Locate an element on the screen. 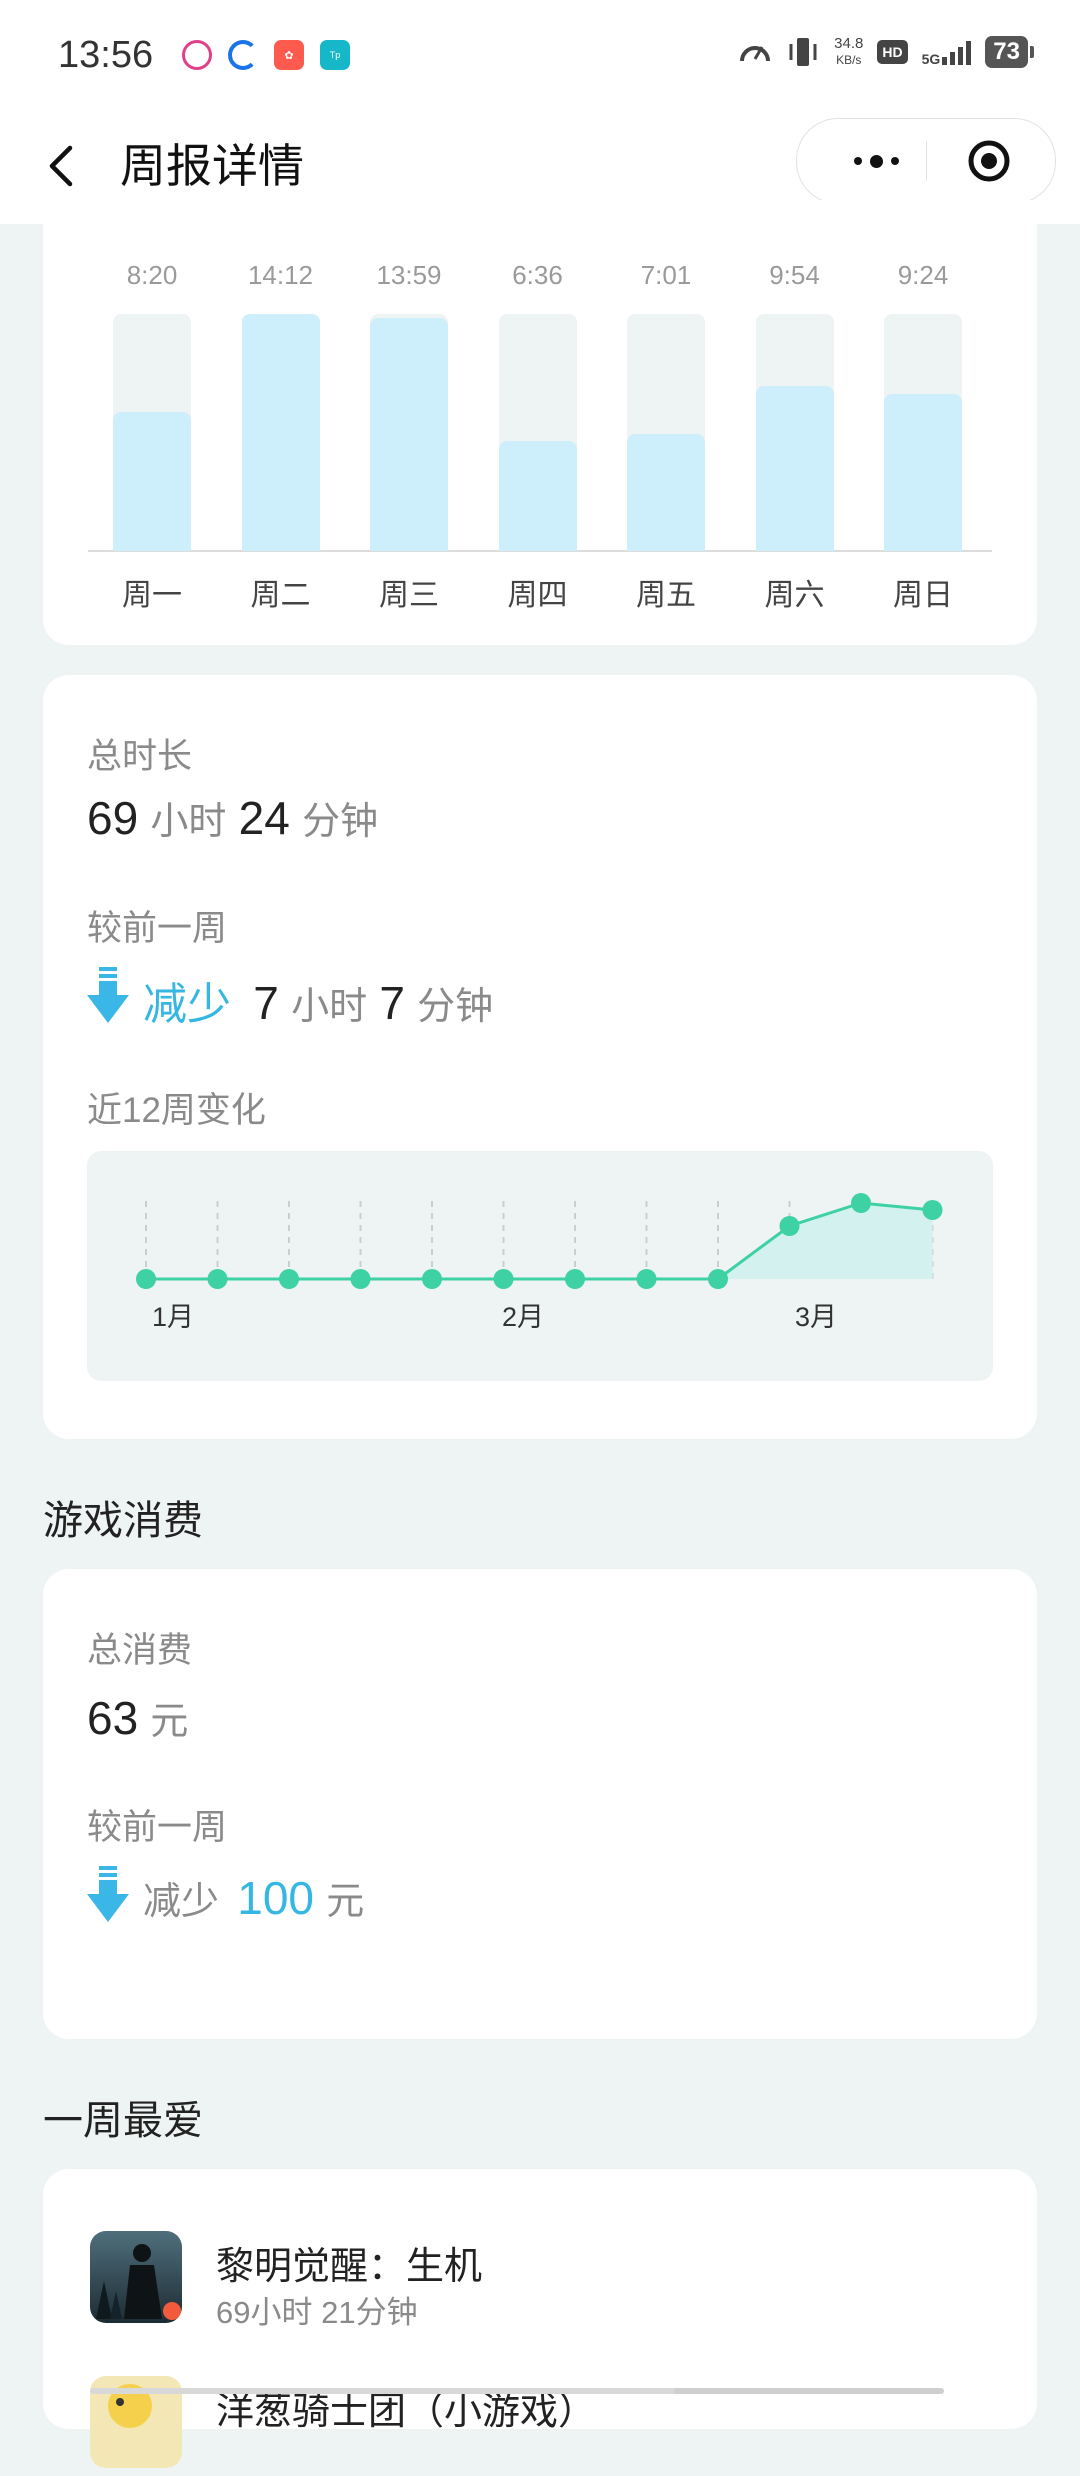 The image size is (1080, 2476). total-spend-value: 63 元 is located at coordinates (137, 1717).